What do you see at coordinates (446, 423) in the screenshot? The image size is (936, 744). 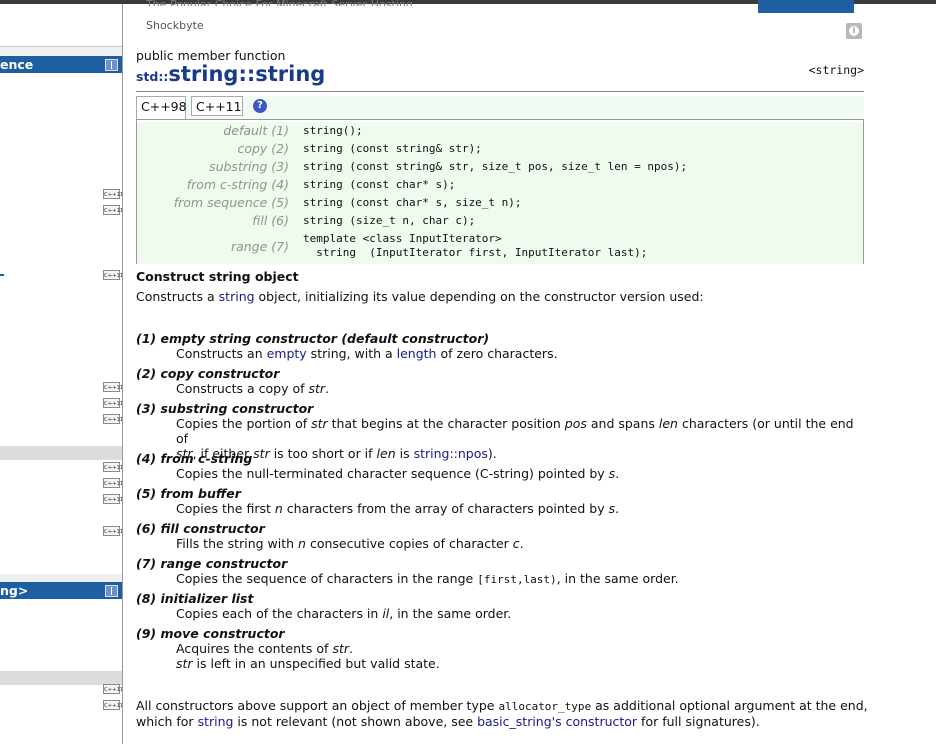 I see `desc-text: that begins at the character position` at bounding box center [446, 423].